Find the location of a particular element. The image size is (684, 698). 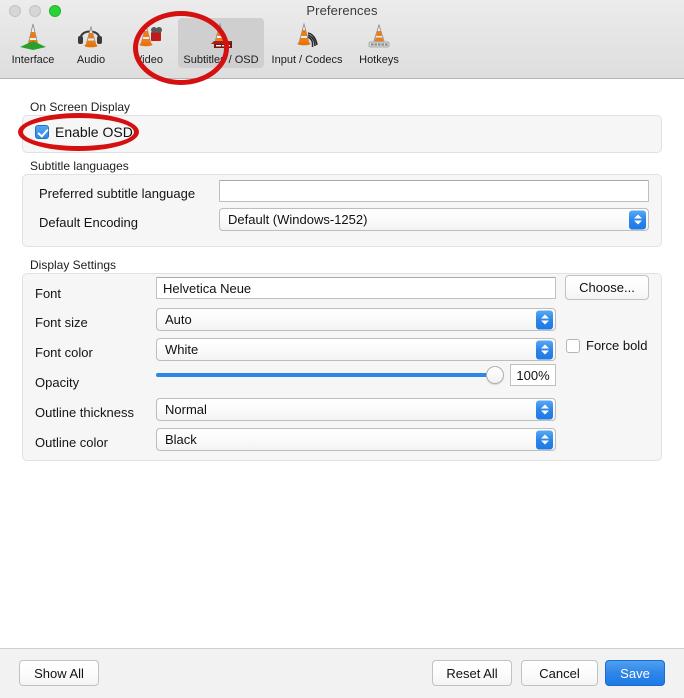

default-encoding-select: Default (Windows-1252) is located at coordinates (434, 219).